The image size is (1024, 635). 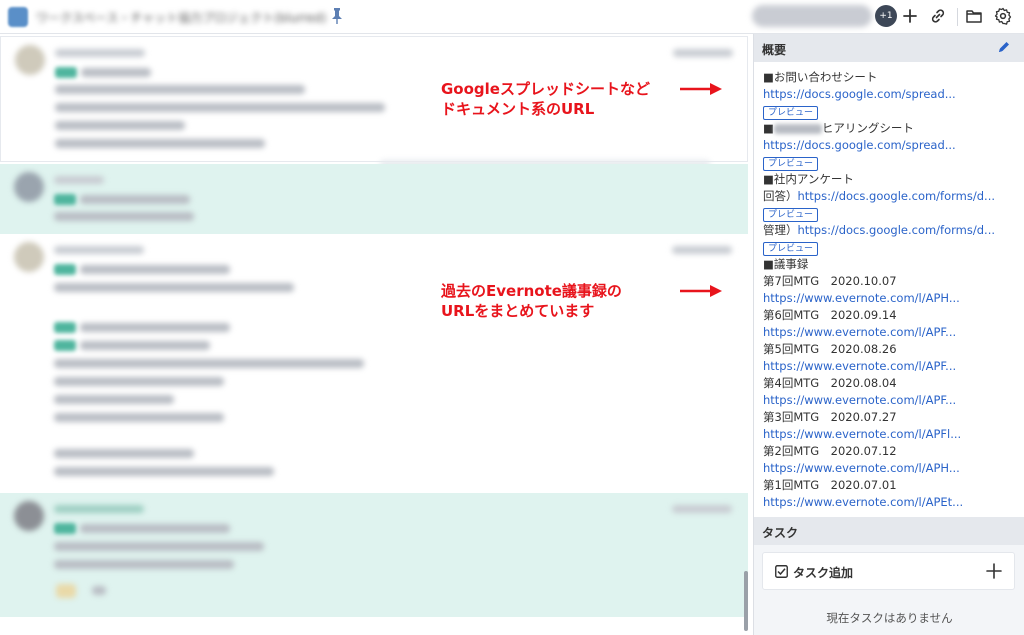 I want to click on overview-text: ■社内アンケート, so click(x=808, y=179).